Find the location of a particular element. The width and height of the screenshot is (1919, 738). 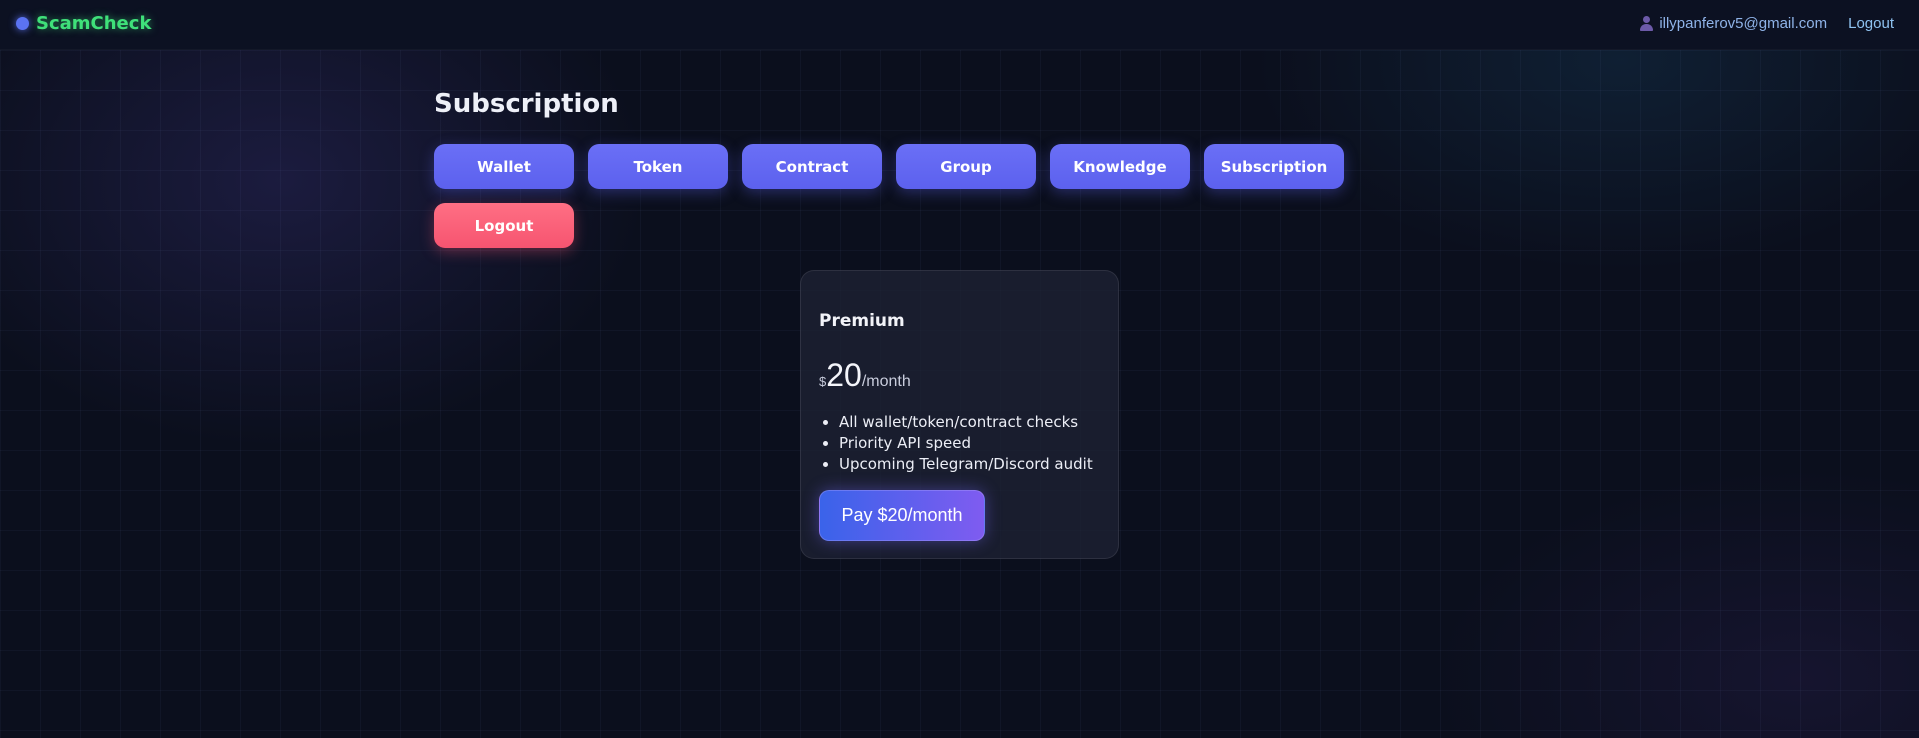

user-icon is located at coordinates (1646, 23).